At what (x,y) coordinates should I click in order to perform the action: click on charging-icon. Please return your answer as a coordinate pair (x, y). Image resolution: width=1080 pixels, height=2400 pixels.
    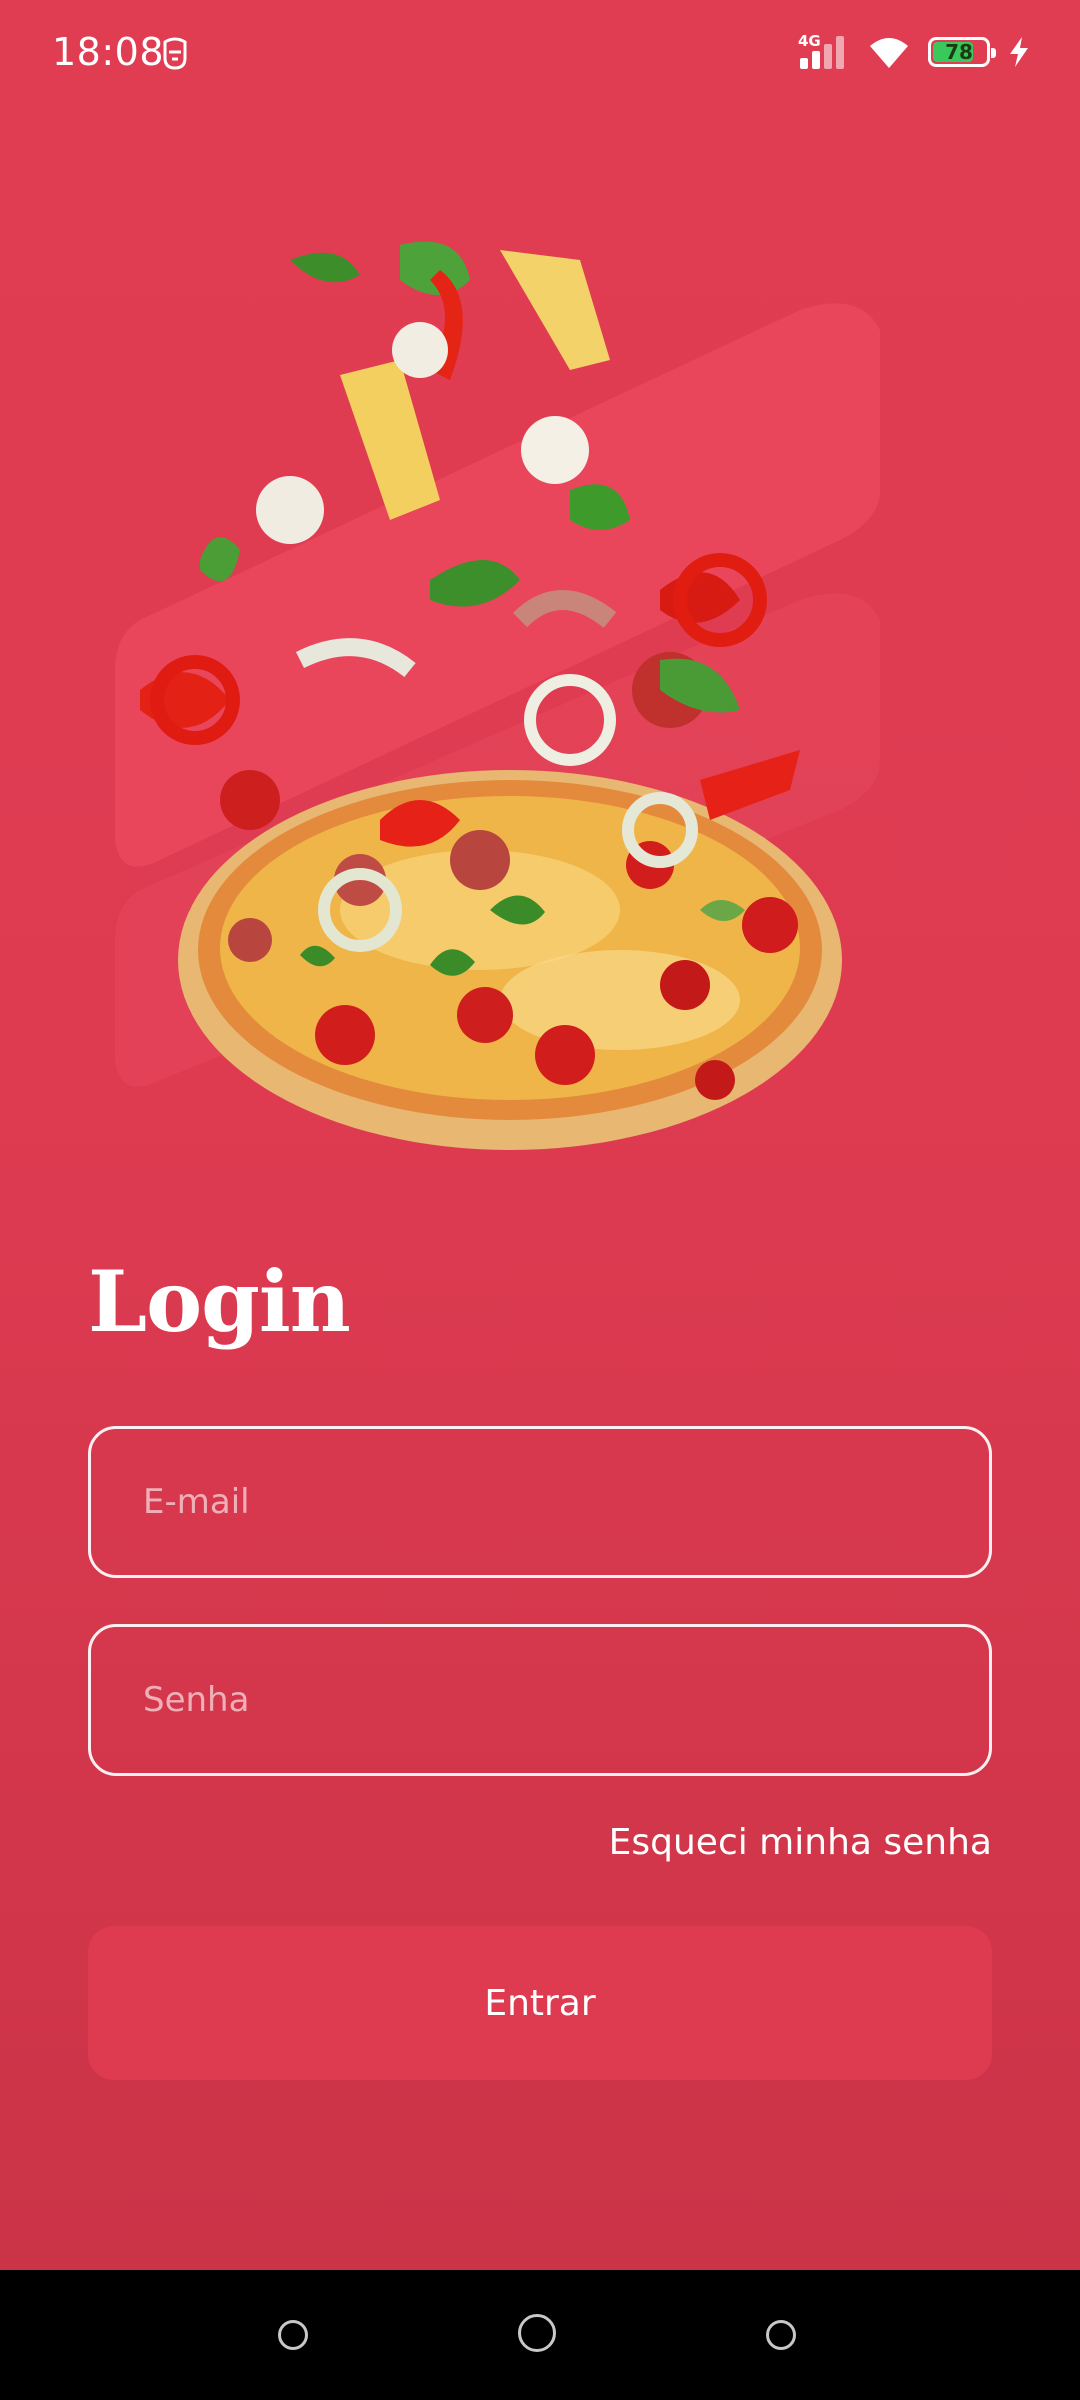
    Looking at the image, I should click on (1019, 52).